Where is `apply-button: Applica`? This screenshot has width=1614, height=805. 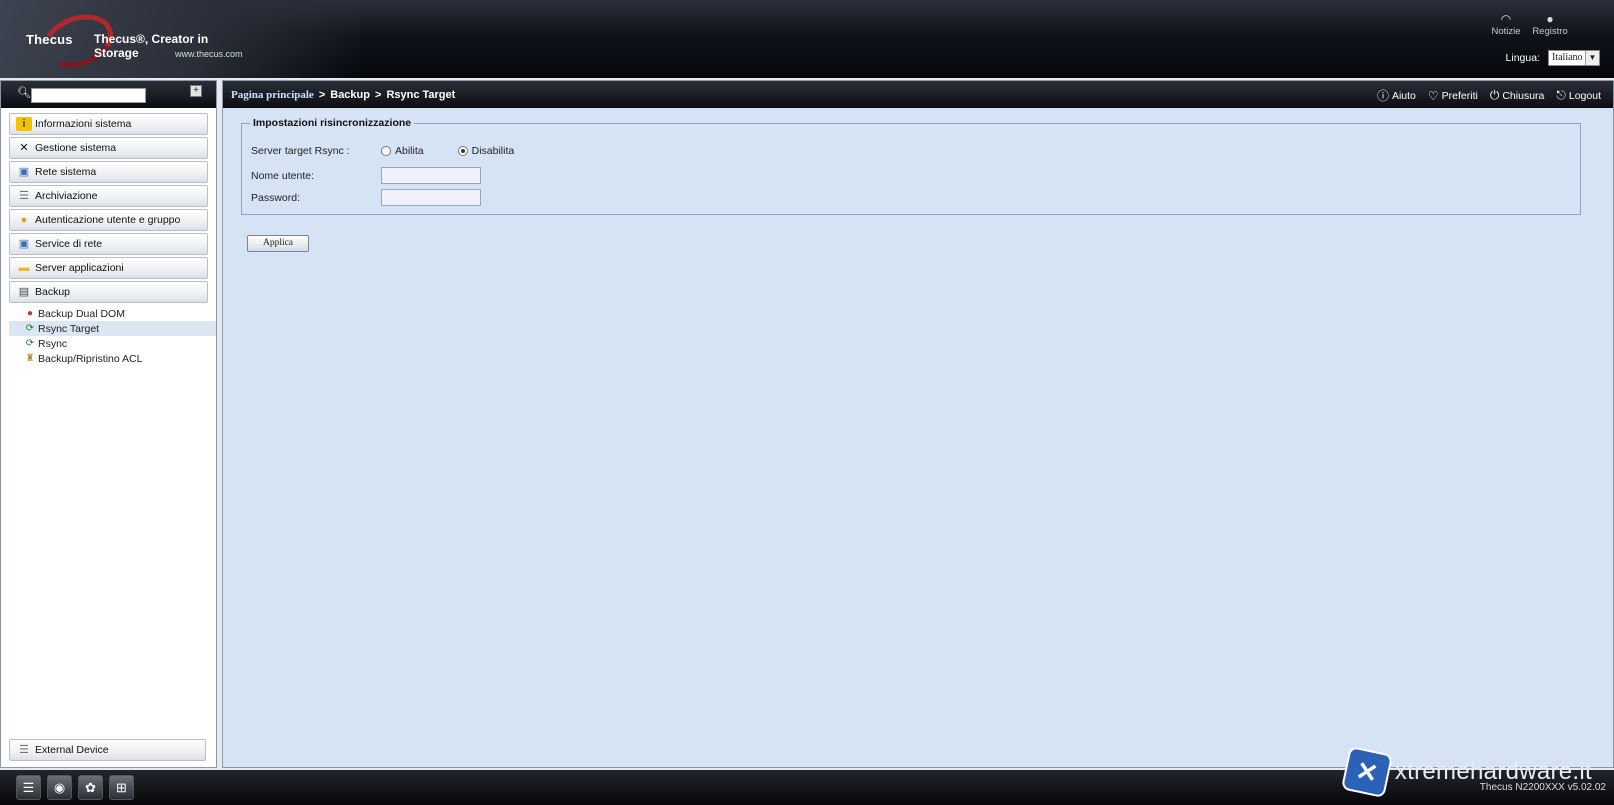
apply-button: Applica is located at coordinates (278, 243).